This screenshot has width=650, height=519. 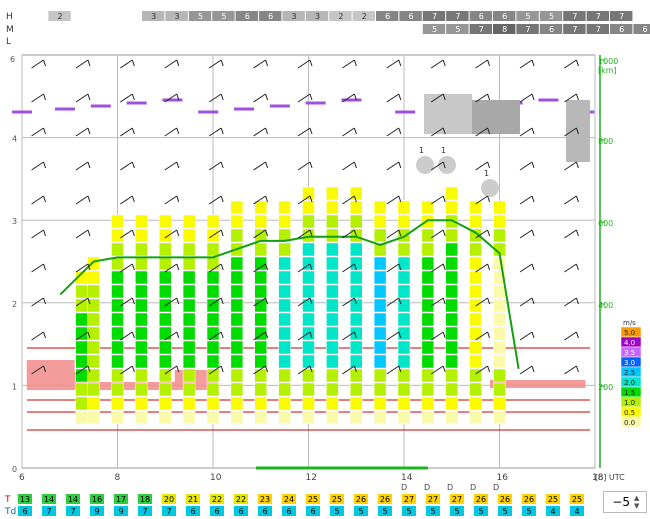 What do you see at coordinates (551, 16) in the screenshot?
I see `cloud-cell-value: 5` at bounding box center [551, 16].